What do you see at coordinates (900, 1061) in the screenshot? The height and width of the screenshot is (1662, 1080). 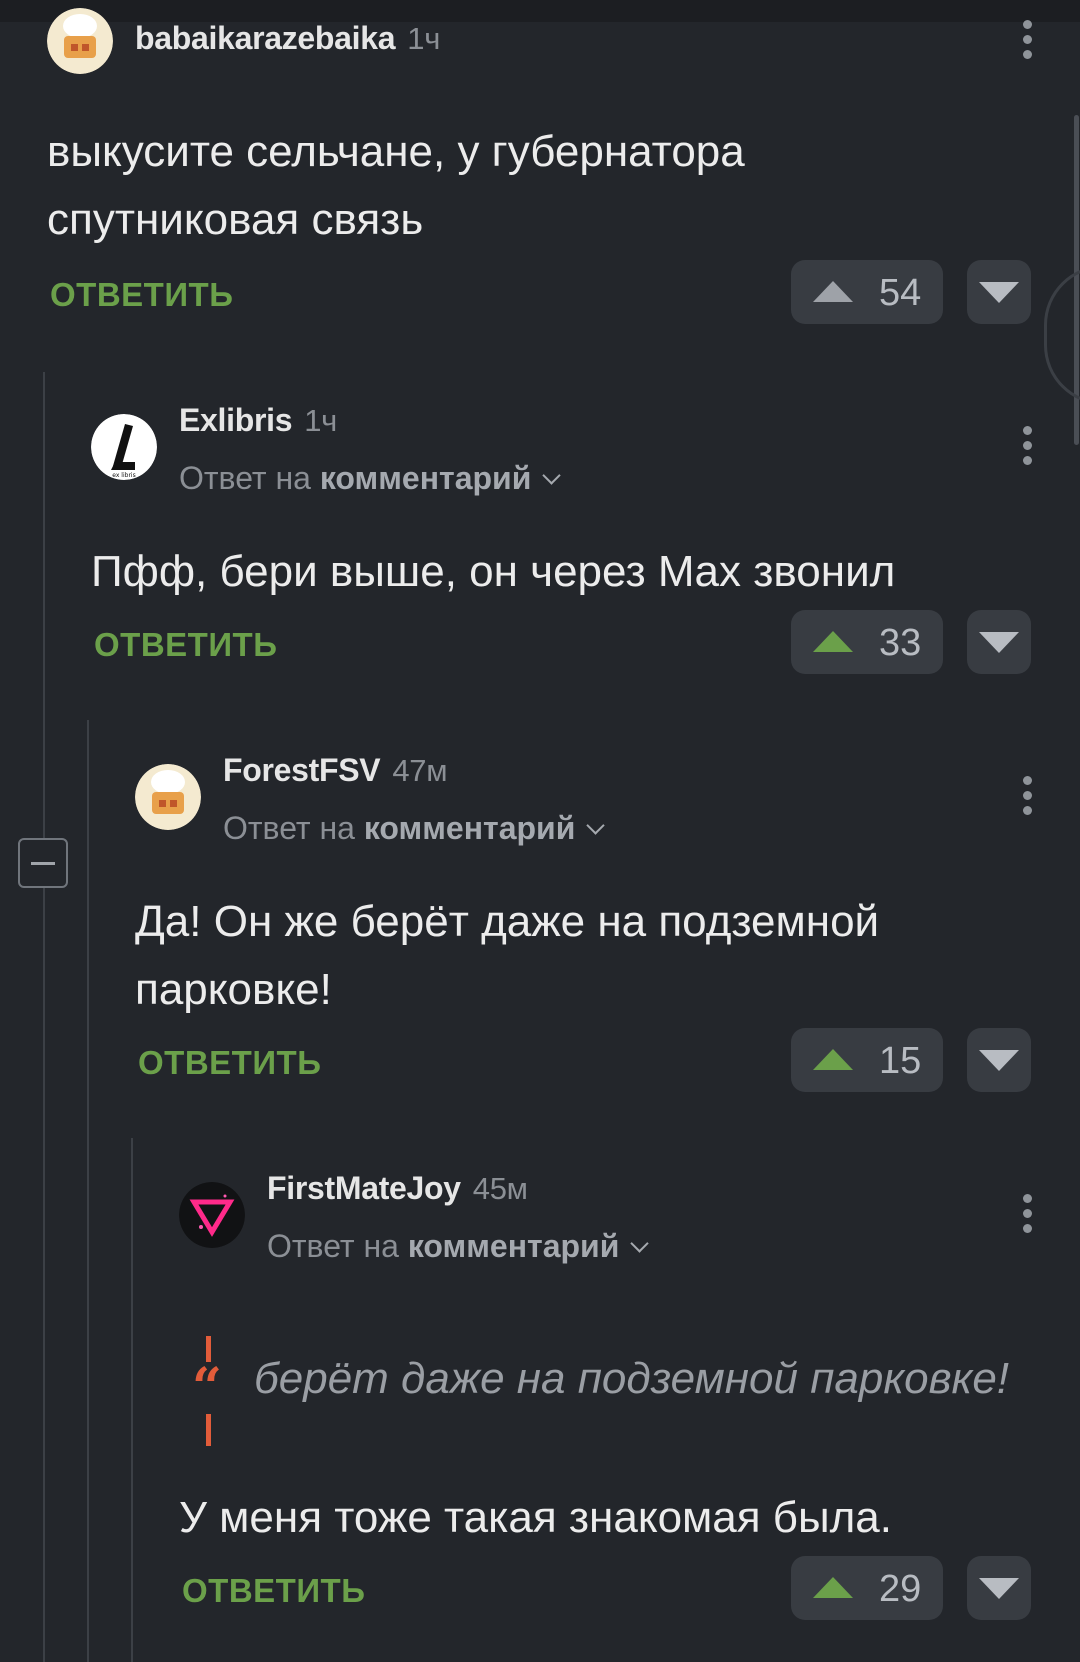 I see `vote-score: 15` at bounding box center [900, 1061].